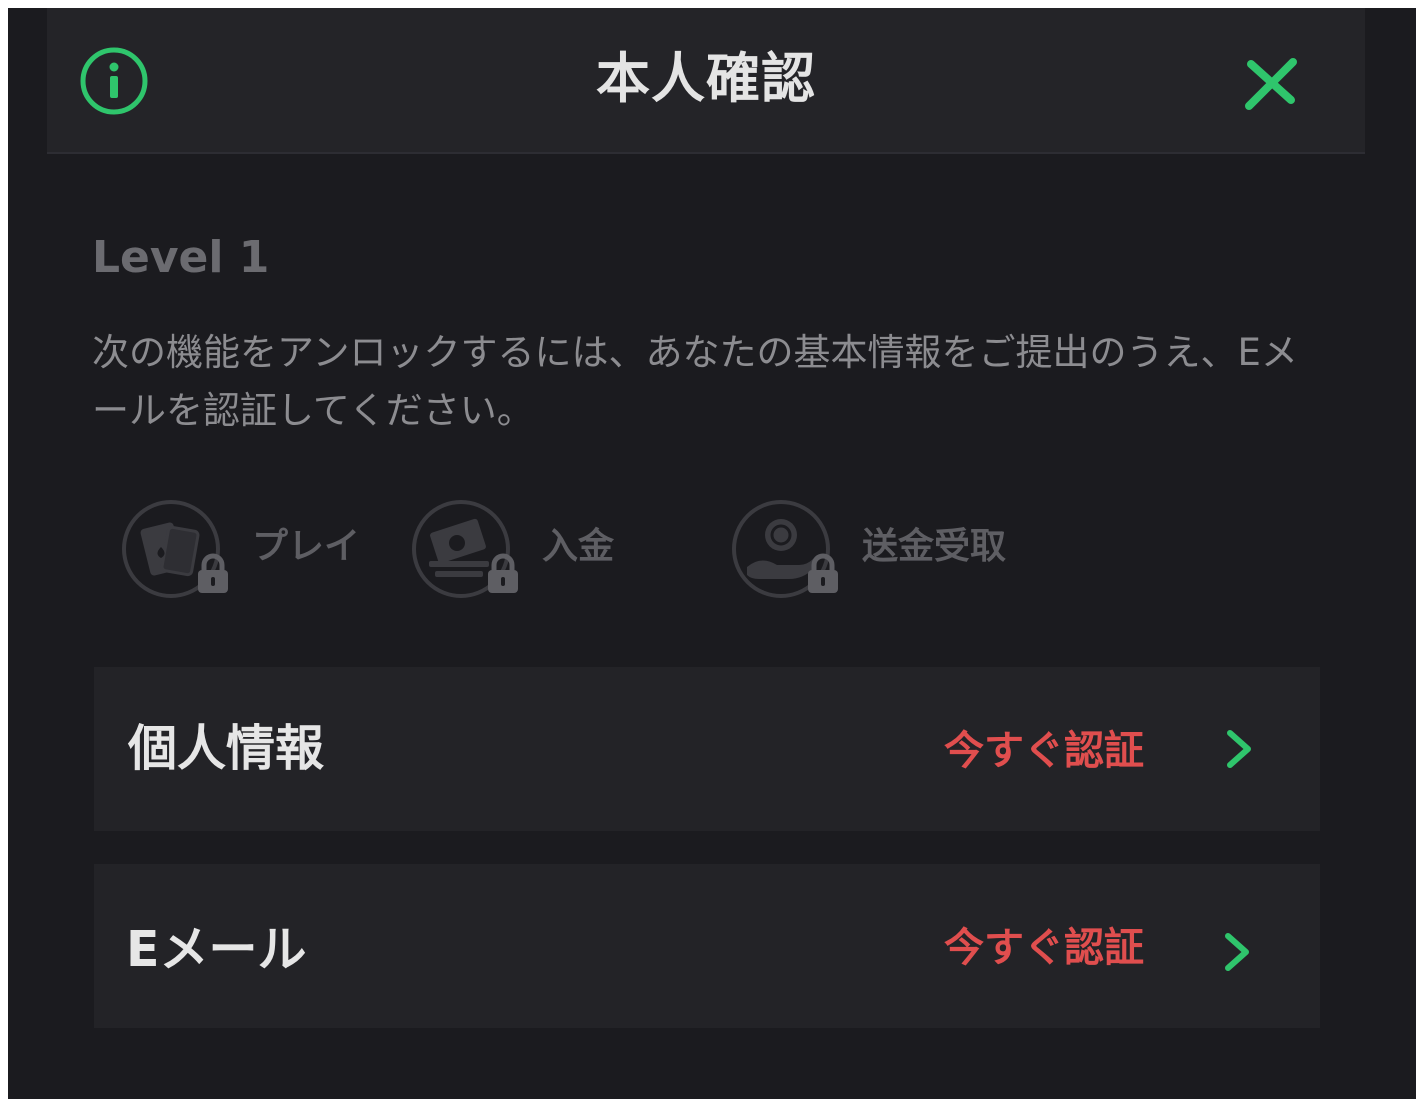  I want to click on feature-deposit: 入金, so click(531, 552).